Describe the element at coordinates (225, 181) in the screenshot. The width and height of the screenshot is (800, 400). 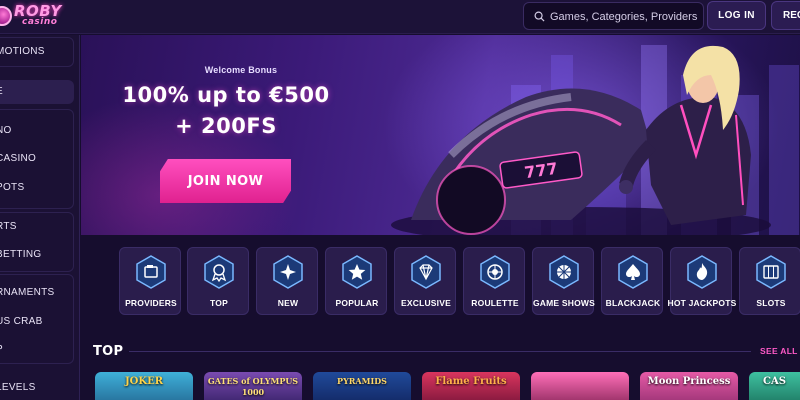
I see `join-now-button: JOIN NOW` at that location.